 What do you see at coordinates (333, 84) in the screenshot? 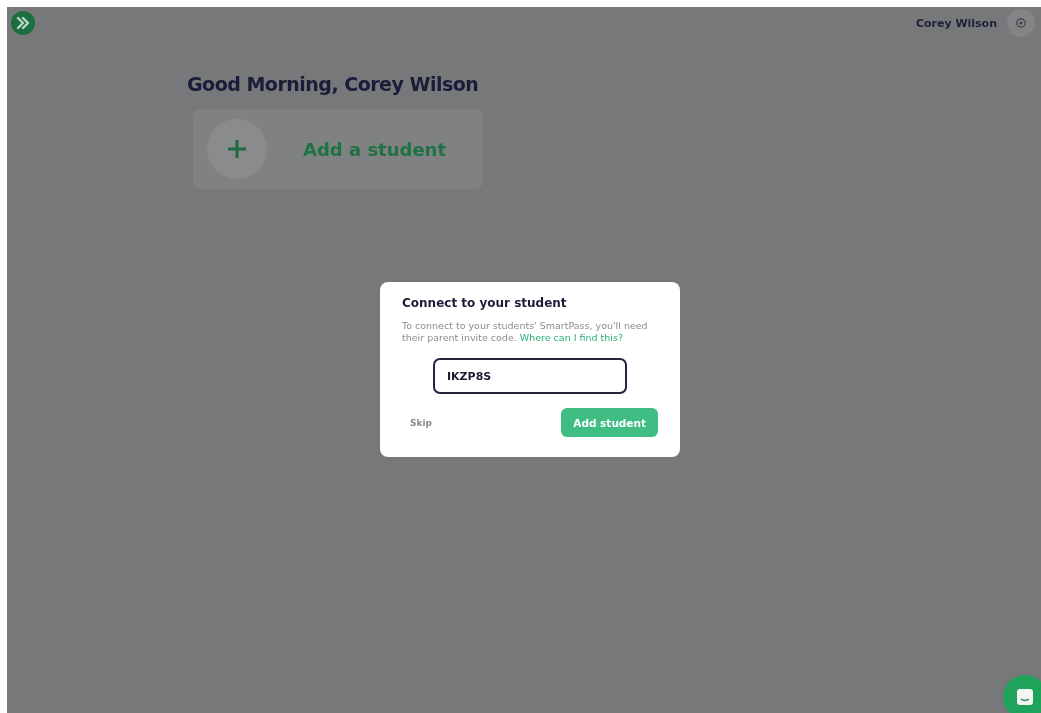
I see `greeting-heading: Good Morning, Corey Wilson` at bounding box center [333, 84].